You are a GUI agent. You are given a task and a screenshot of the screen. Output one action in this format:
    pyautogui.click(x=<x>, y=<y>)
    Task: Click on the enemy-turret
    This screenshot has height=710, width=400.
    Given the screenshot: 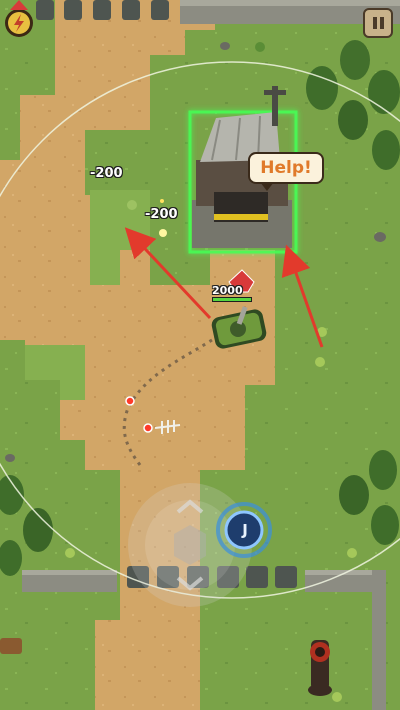 What is the action you would take?
    pyautogui.click(x=320, y=668)
    